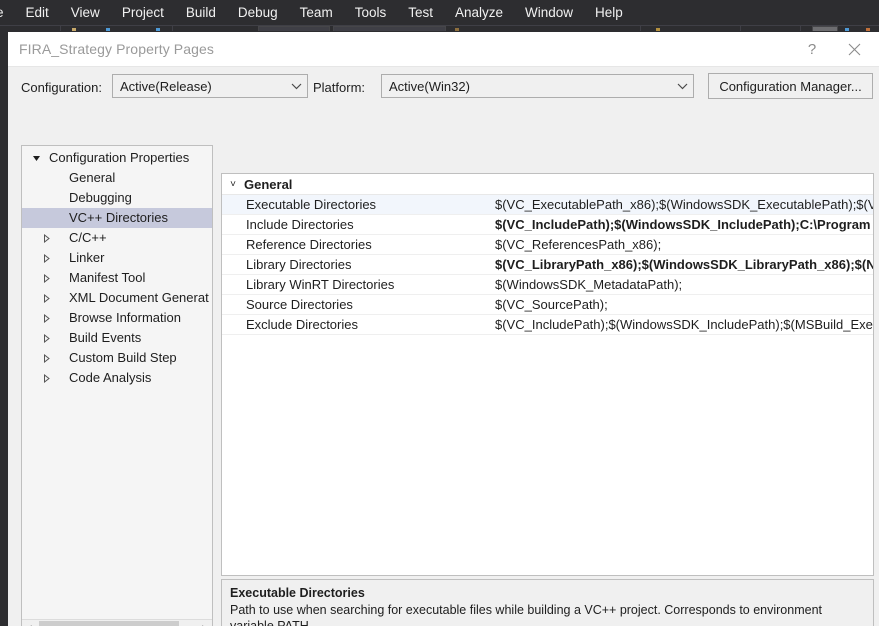  Describe the element at coordinates (609, 12) in the screenshot. I see `menu-item-help: Help` at that location.